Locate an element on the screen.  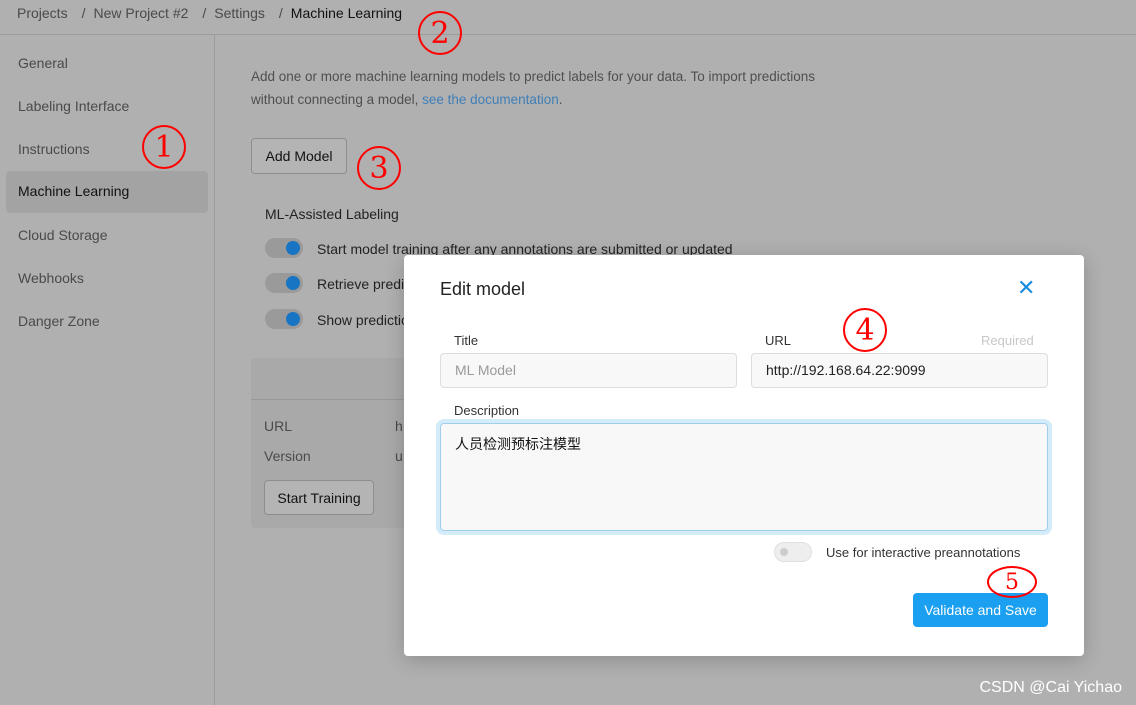
sidebar-item-machine-learning: Machine Learning is located at coordinates (107, 192).